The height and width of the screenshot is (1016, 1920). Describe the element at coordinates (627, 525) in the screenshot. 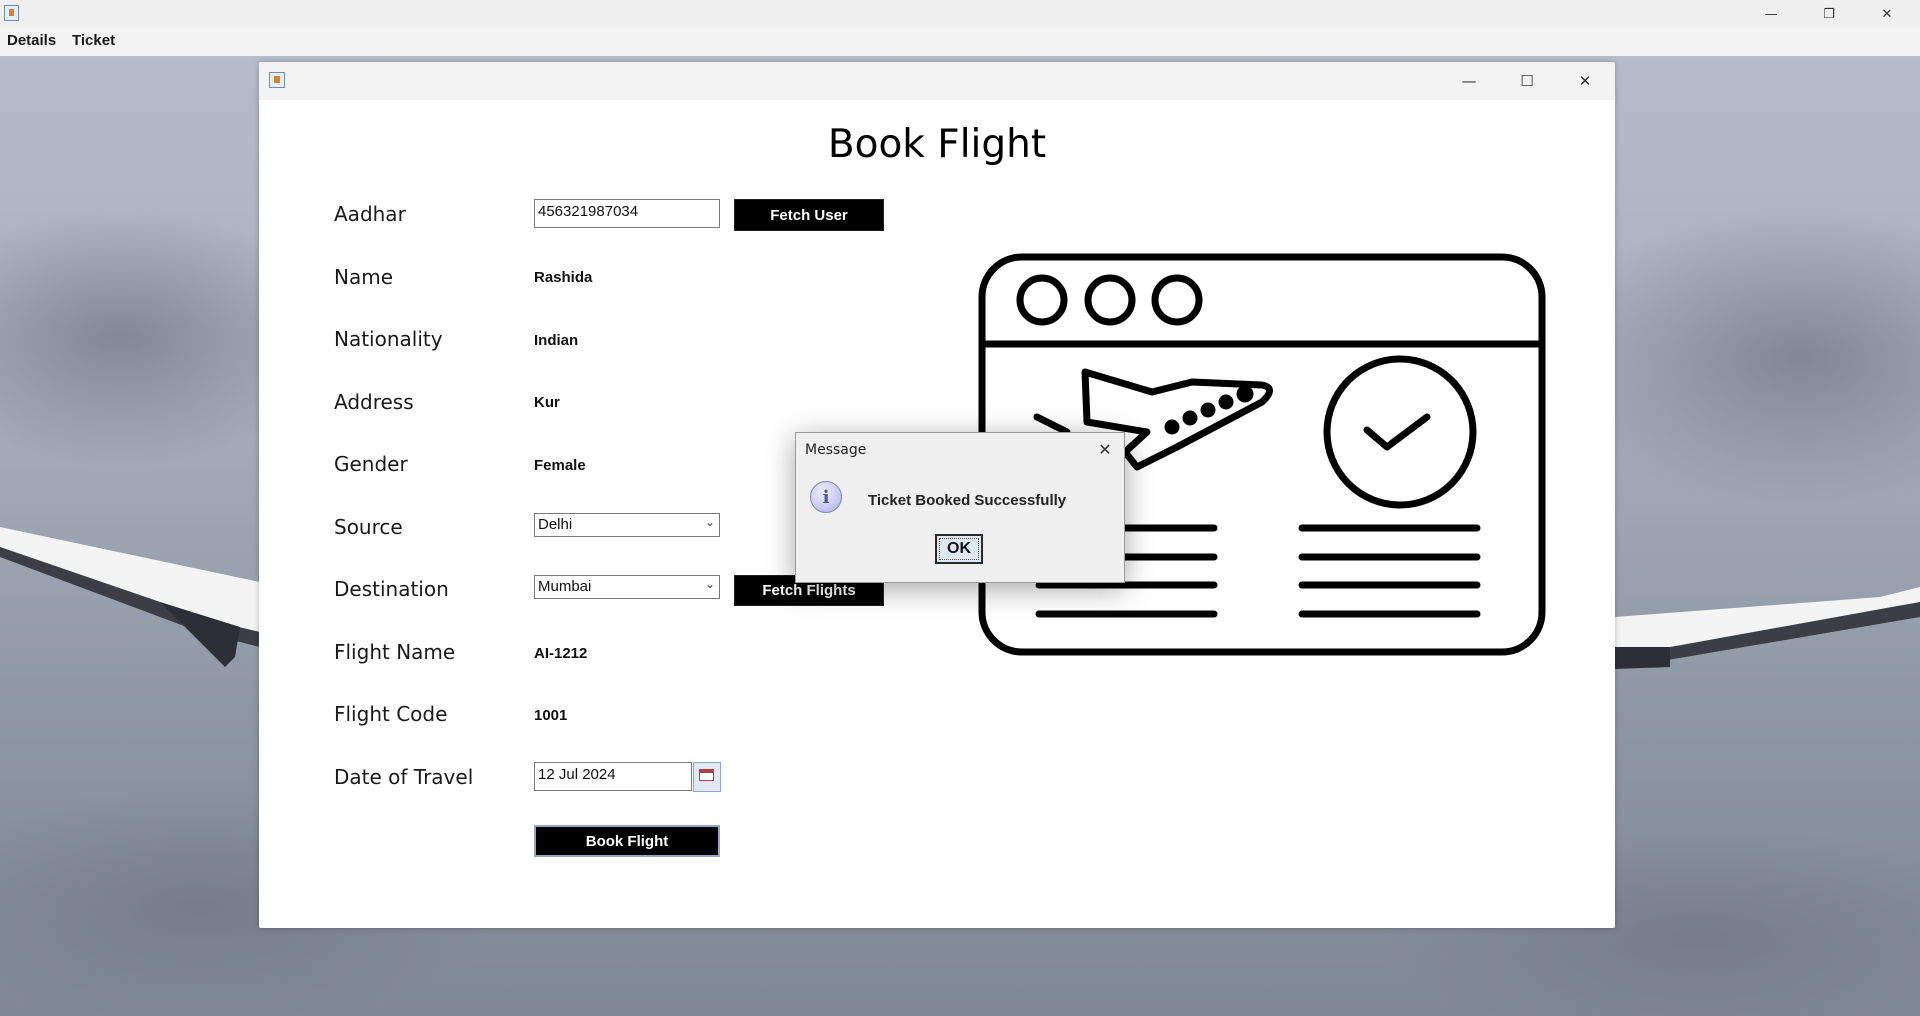

I see `source-dropdown: Delhi ⌄` at that location.